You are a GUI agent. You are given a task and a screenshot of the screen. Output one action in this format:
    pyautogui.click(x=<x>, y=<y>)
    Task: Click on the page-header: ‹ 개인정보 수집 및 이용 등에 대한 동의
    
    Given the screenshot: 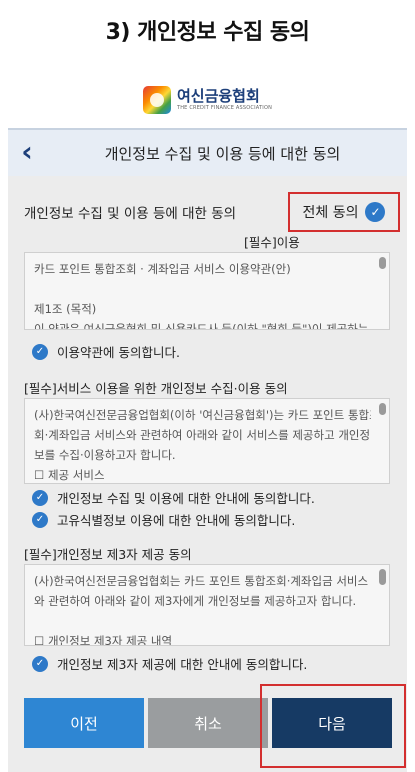 What is the action you would take?
    pyautogui.click(x=207, y=152)
    